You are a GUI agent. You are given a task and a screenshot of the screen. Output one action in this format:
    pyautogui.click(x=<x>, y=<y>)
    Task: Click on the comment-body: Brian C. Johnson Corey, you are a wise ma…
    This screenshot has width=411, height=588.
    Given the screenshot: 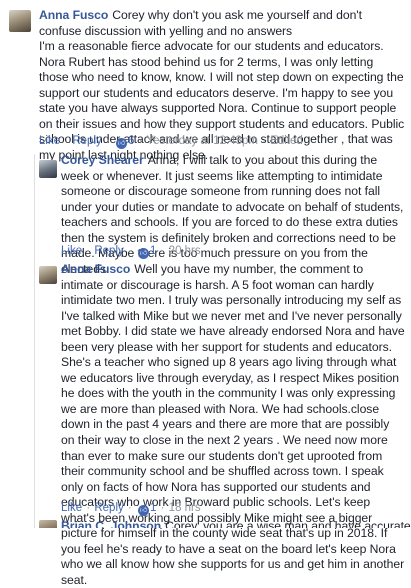 What is the action you would take?
    pyautogui.click(x=236, y=523)
    